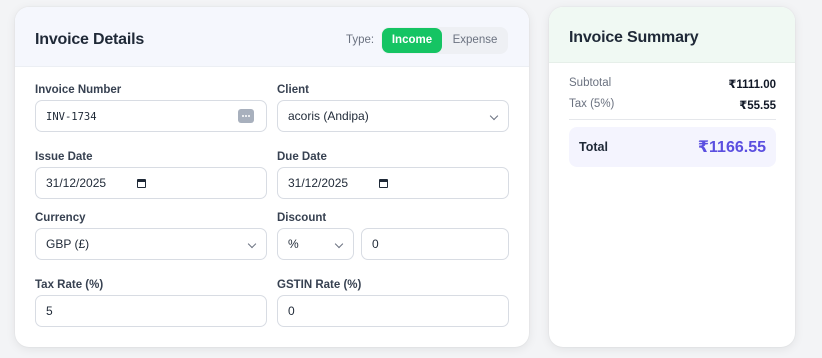 This screenshot has width=822, height=358. I want to click on currency-value: GBP (£), so click(68, 244).